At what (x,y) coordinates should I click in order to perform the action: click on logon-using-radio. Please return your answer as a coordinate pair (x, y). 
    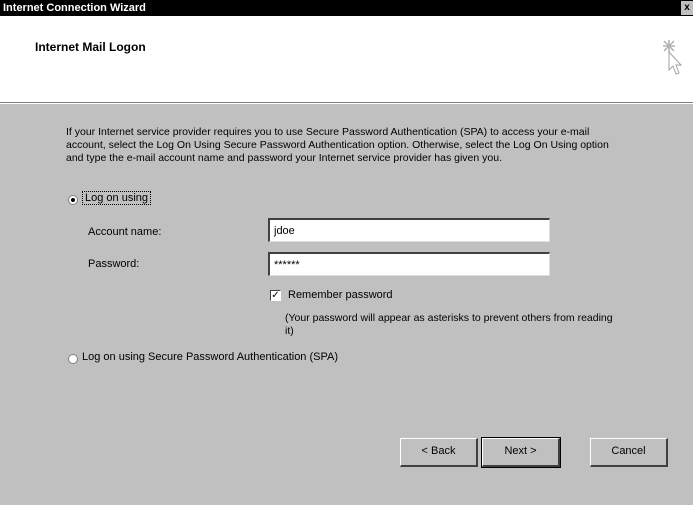
    Looking at the image, I should click on (73, 200).